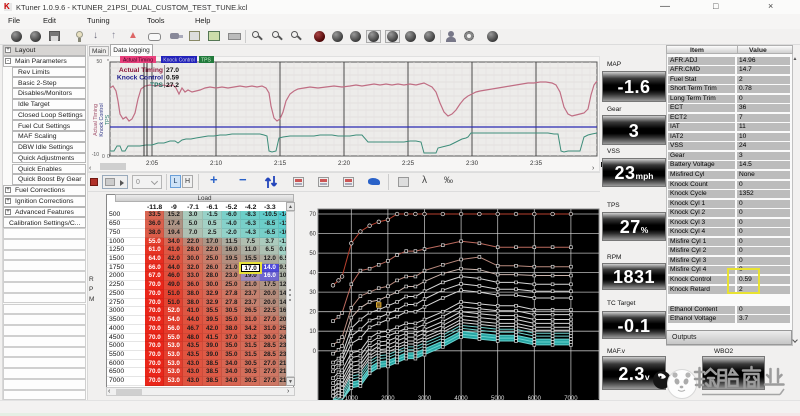  What do you see at coordinates (172, 85) in the screenshot?
I see `svg-text: 27.2` at bounding box center [172, 85].